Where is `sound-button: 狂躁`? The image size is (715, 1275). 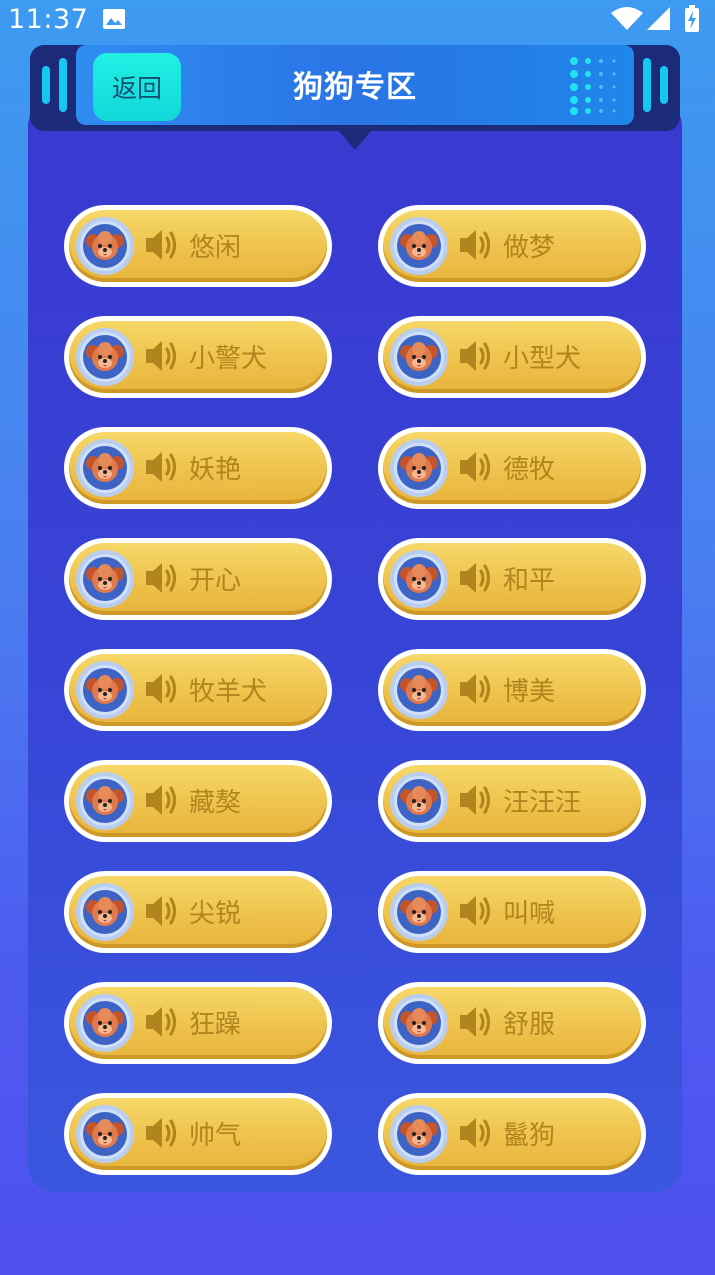
sound-button: 狂躁 is located at coordinates (198, 1023).